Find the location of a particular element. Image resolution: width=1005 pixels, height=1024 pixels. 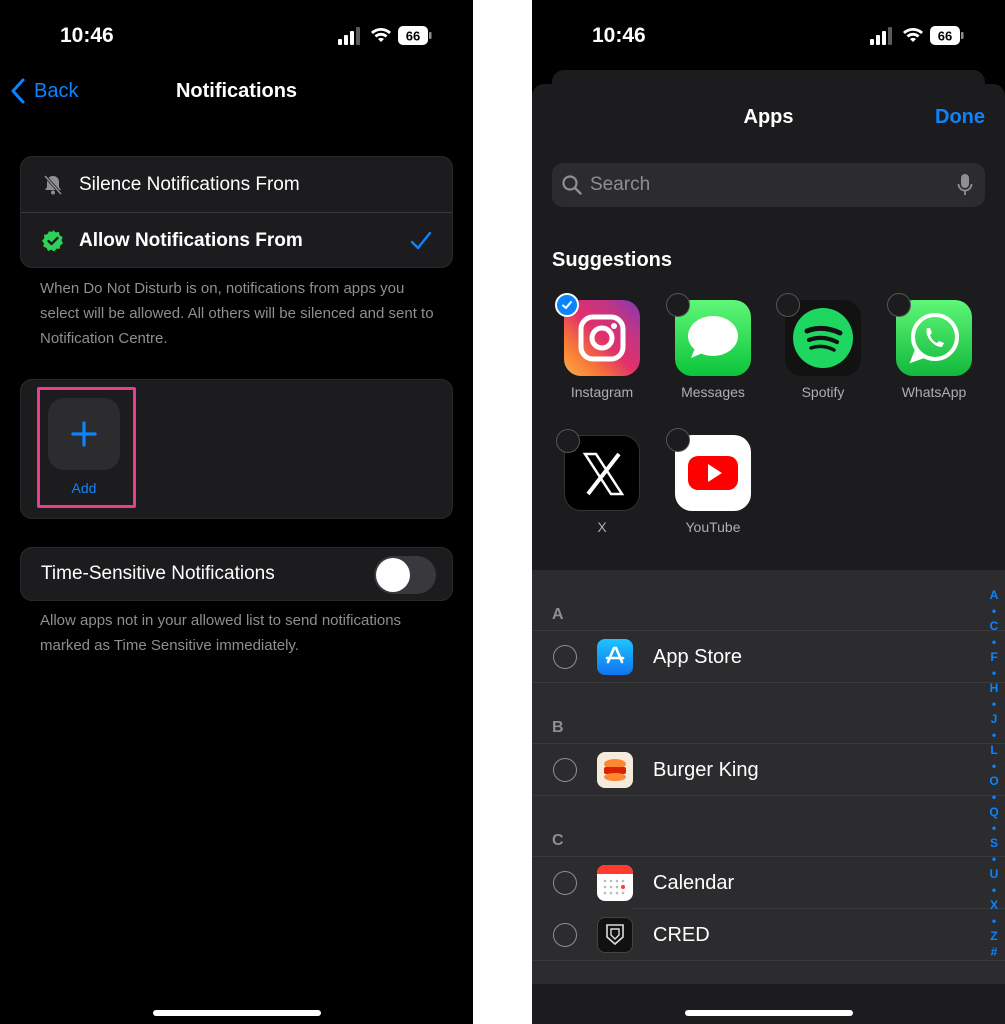

section-header-b: B is located at coordinates (558, 727).